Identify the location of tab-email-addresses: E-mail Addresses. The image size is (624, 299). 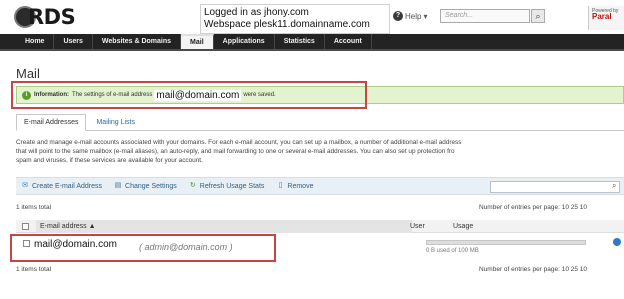
(51, 122).